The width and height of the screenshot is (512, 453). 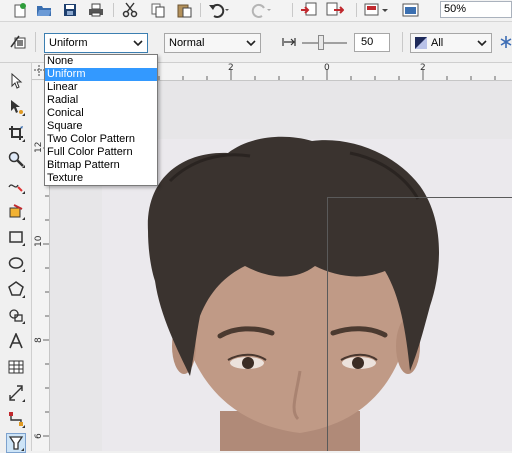 What do you see at coordinates (327, 324) in the screenshot?
I see `page-border-left` at bounding box center [327, 324].